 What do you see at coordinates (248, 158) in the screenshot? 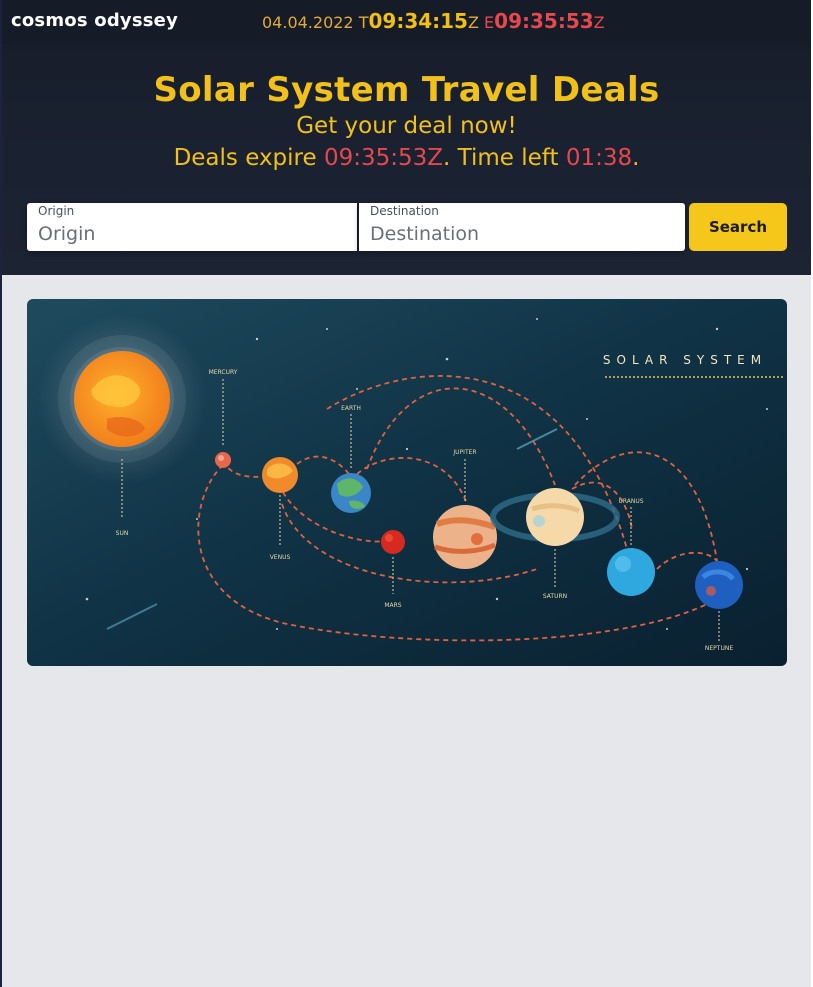
I see `expire-prefix: Deals expire` at bounding box center [248, 158].